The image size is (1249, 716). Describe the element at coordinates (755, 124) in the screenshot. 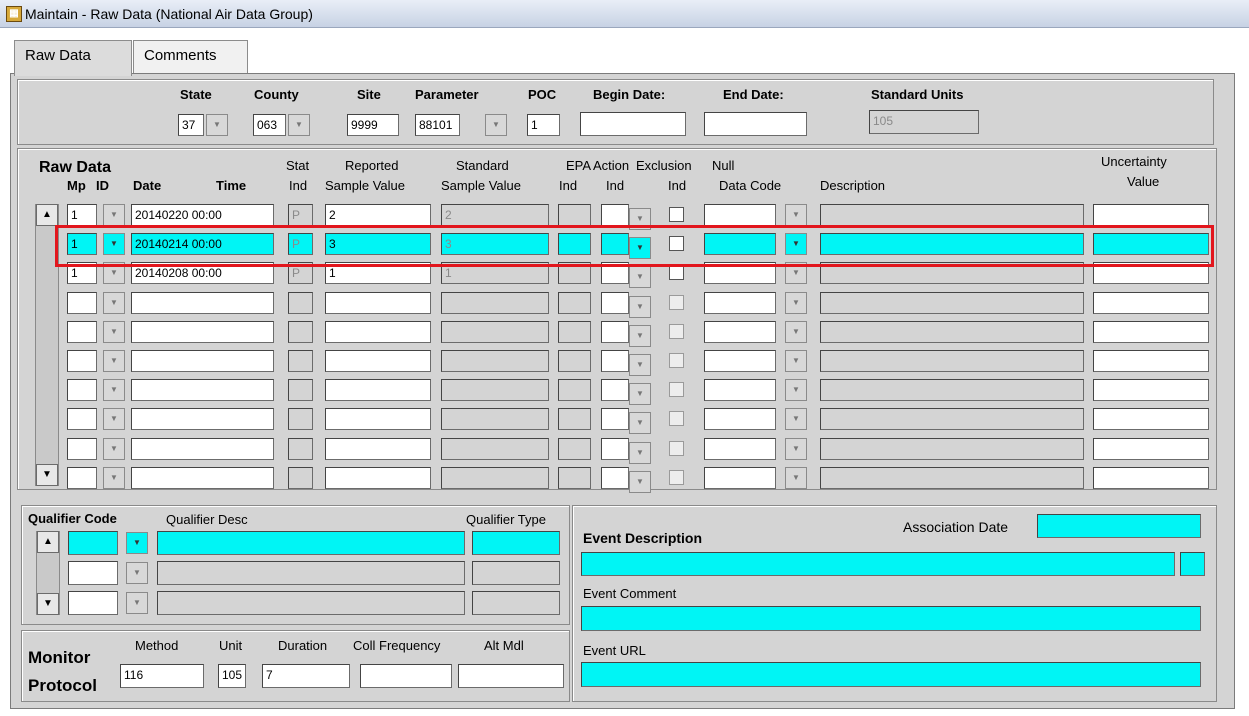

I see `end-date-field` at that location.